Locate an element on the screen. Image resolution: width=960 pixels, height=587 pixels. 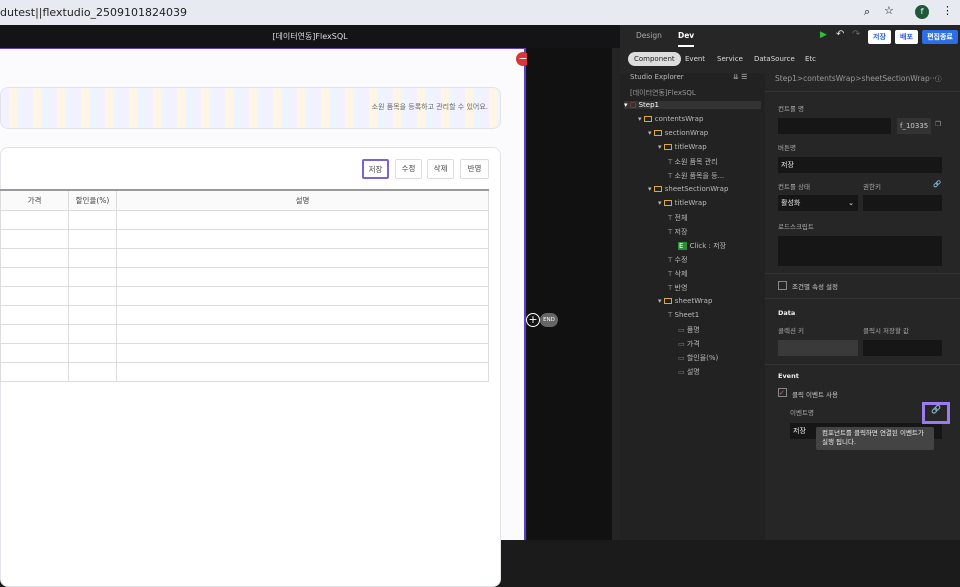
collapse-icon: ⇊ ☰ is located at coordinates (740, 77).